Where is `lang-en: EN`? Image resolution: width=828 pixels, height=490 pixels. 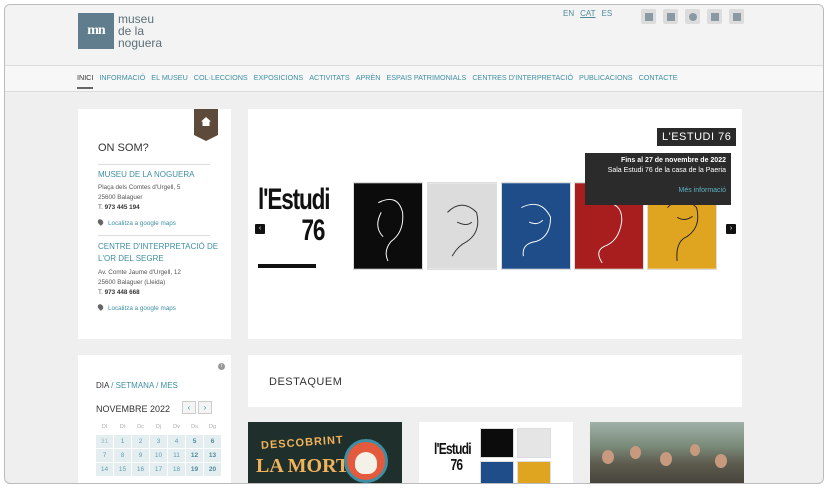
lang-en: EN is located at coordinates (568, 13).